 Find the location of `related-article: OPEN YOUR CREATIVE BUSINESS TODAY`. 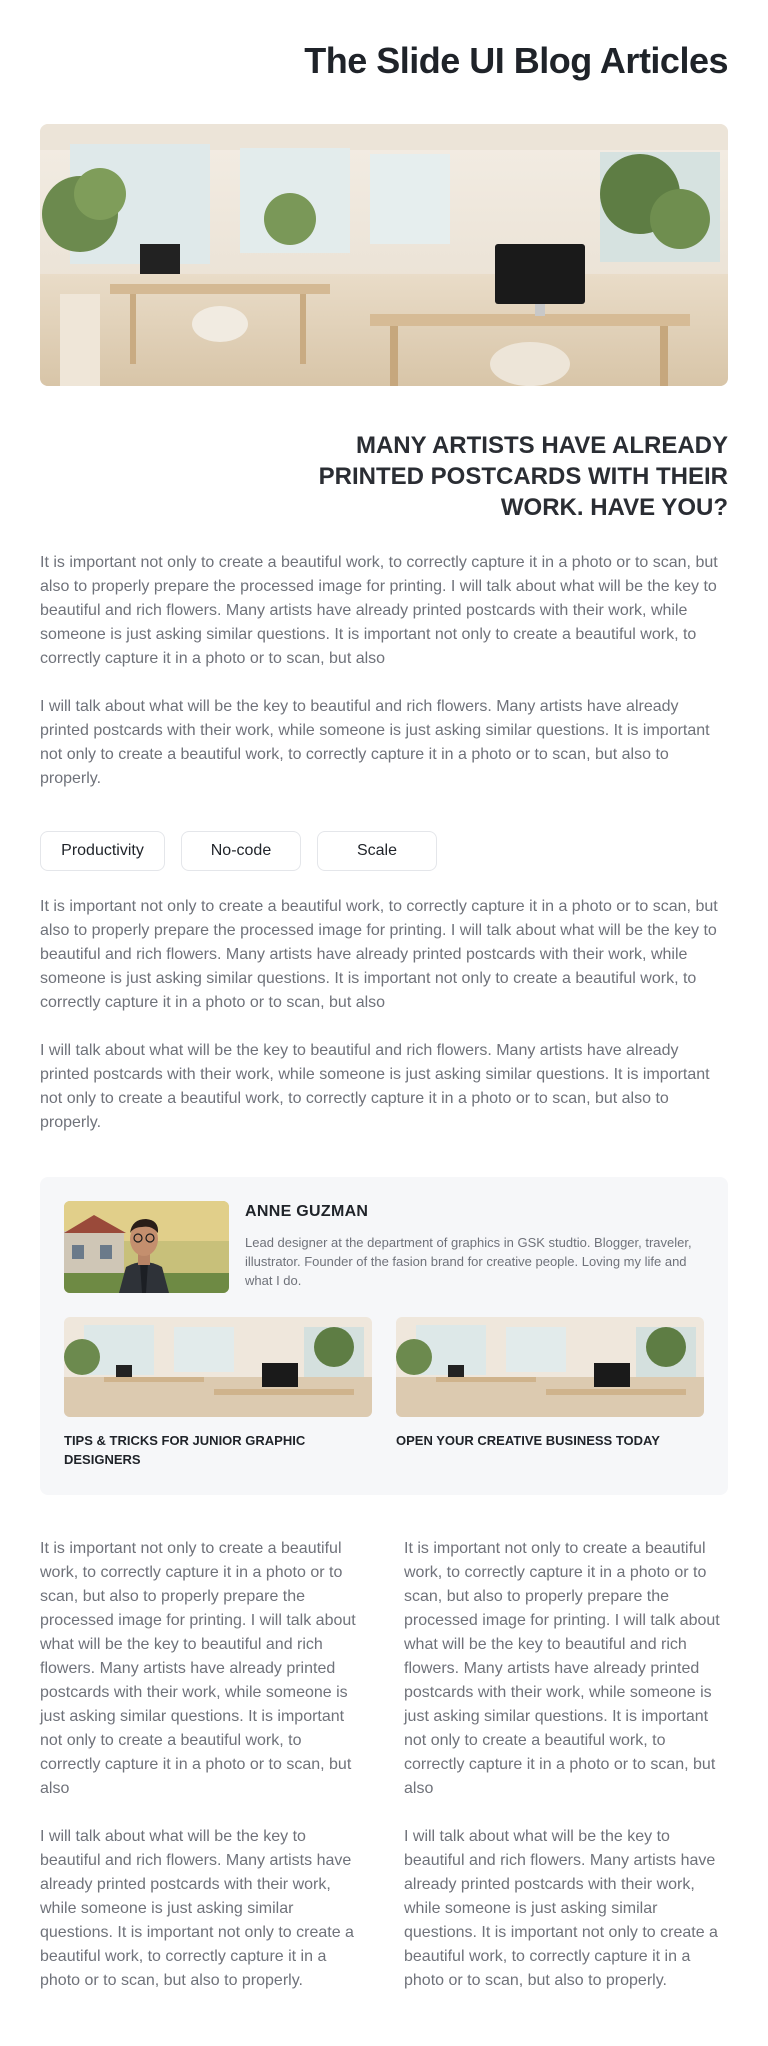

related-article: OPEN YOUR CREATIVE BUSINESS TODAY is located at coordinates (550, 1393).